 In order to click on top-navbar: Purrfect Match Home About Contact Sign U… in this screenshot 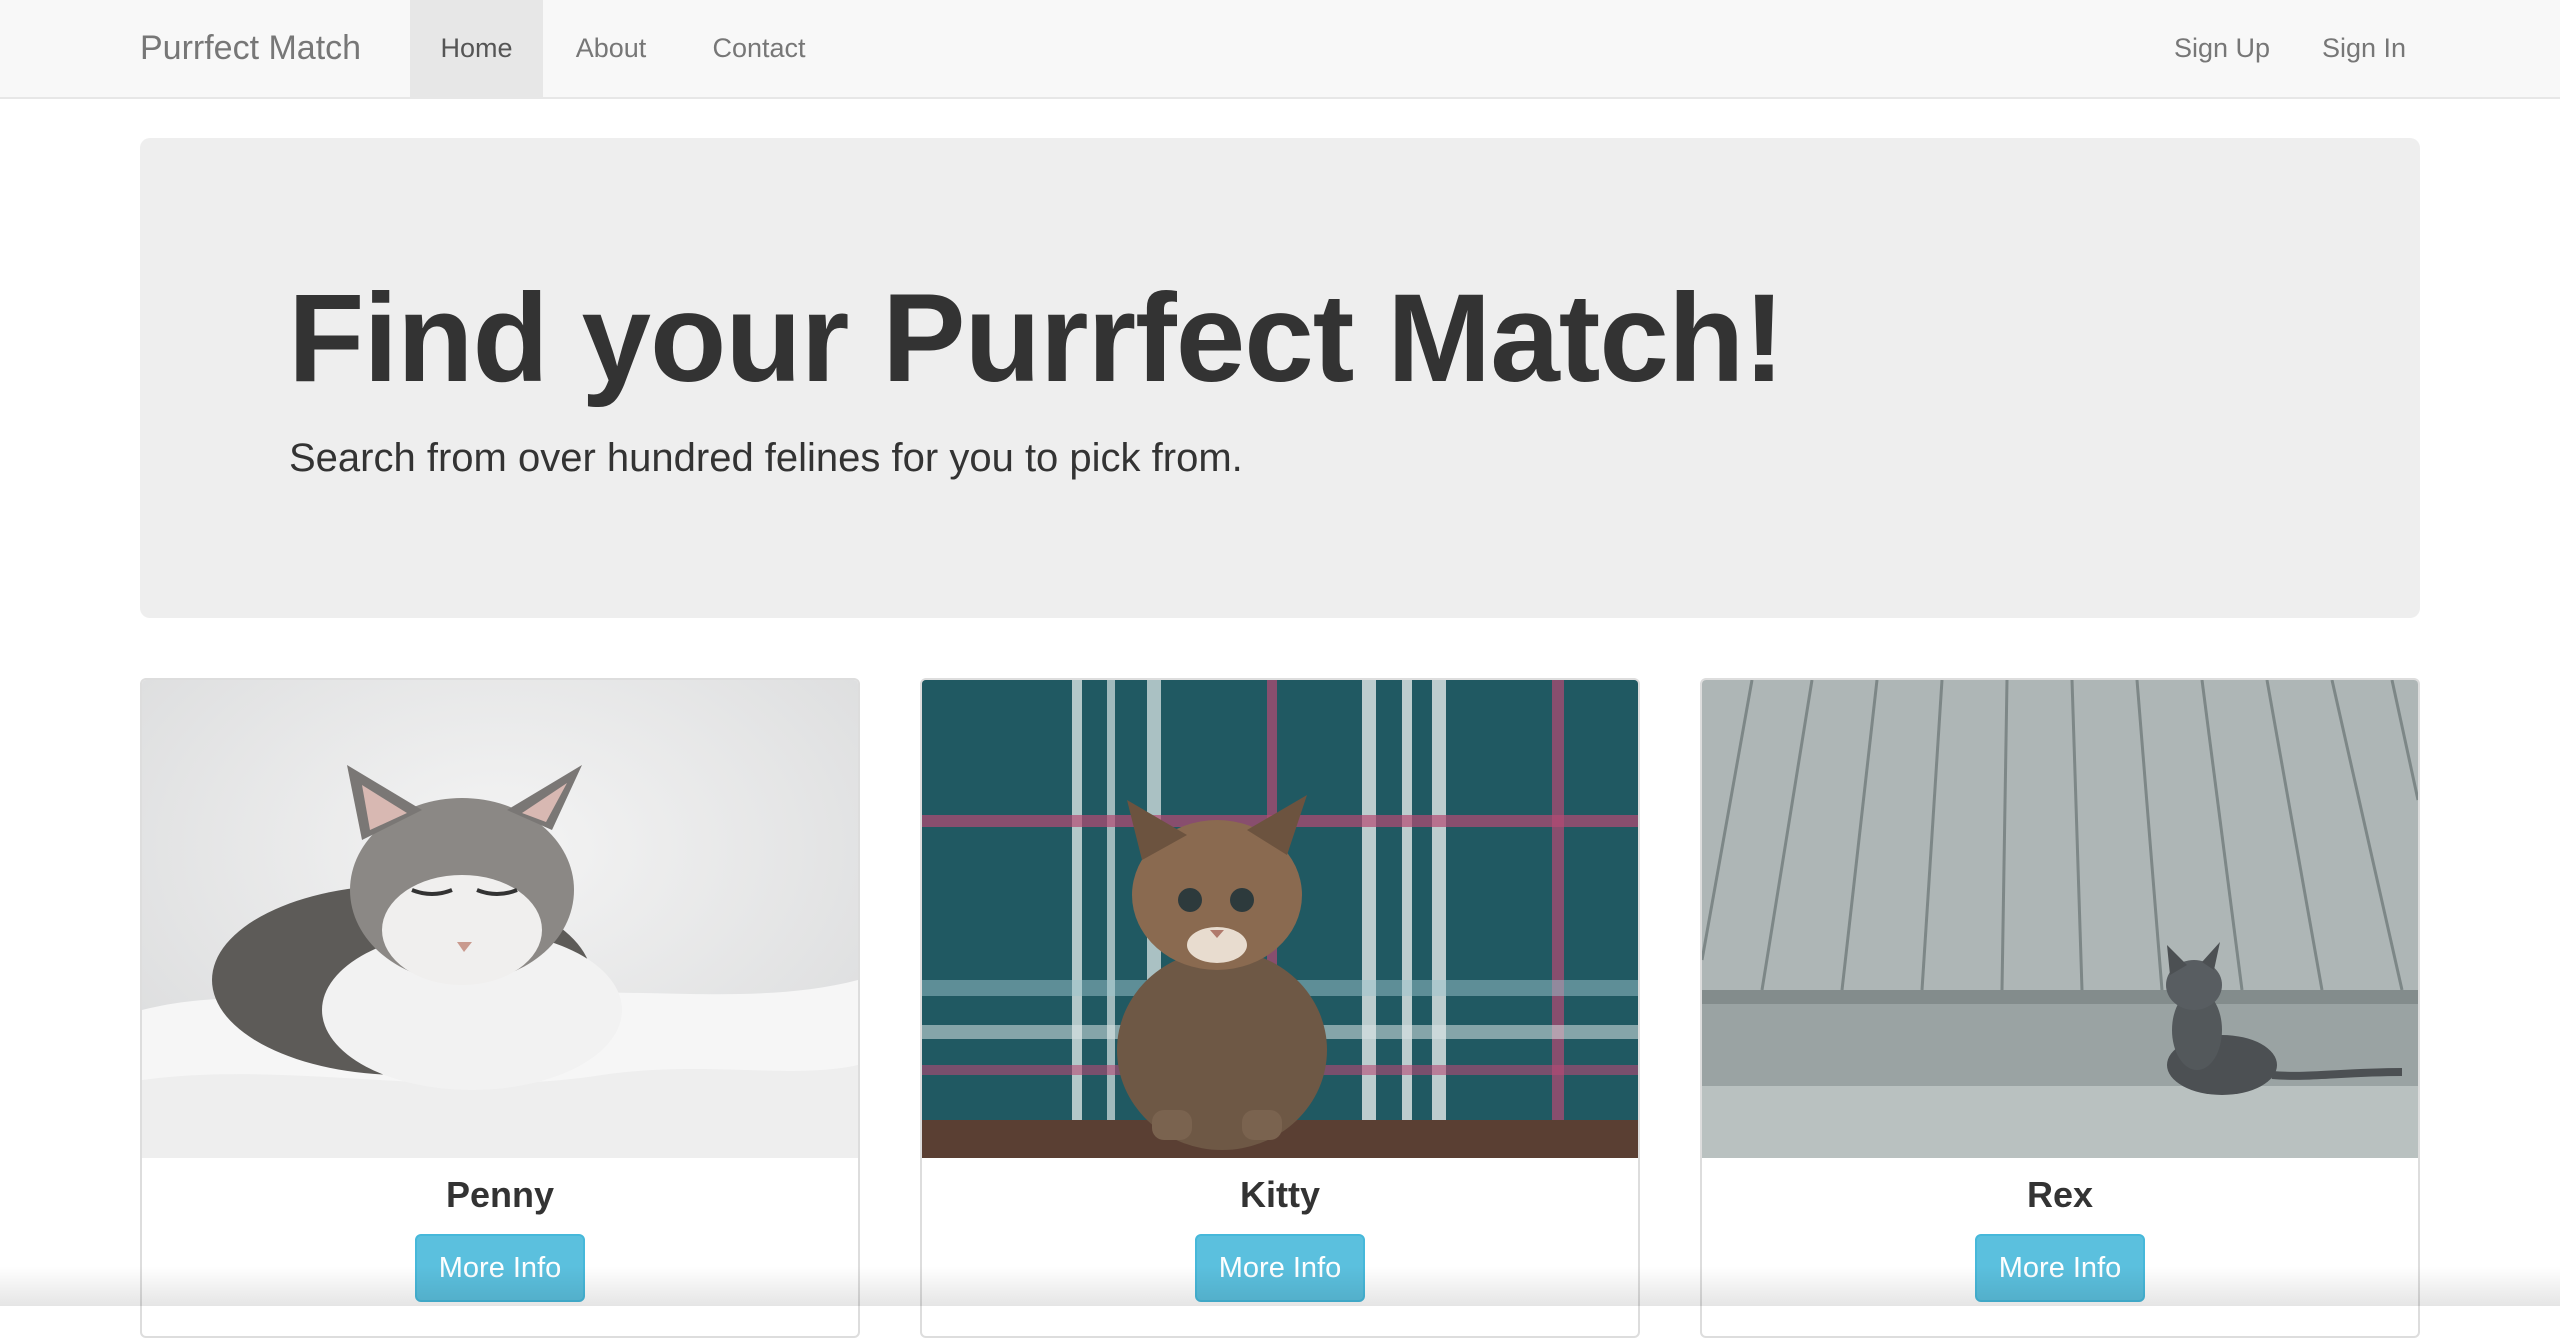, I will do `click(1280, 49)`.